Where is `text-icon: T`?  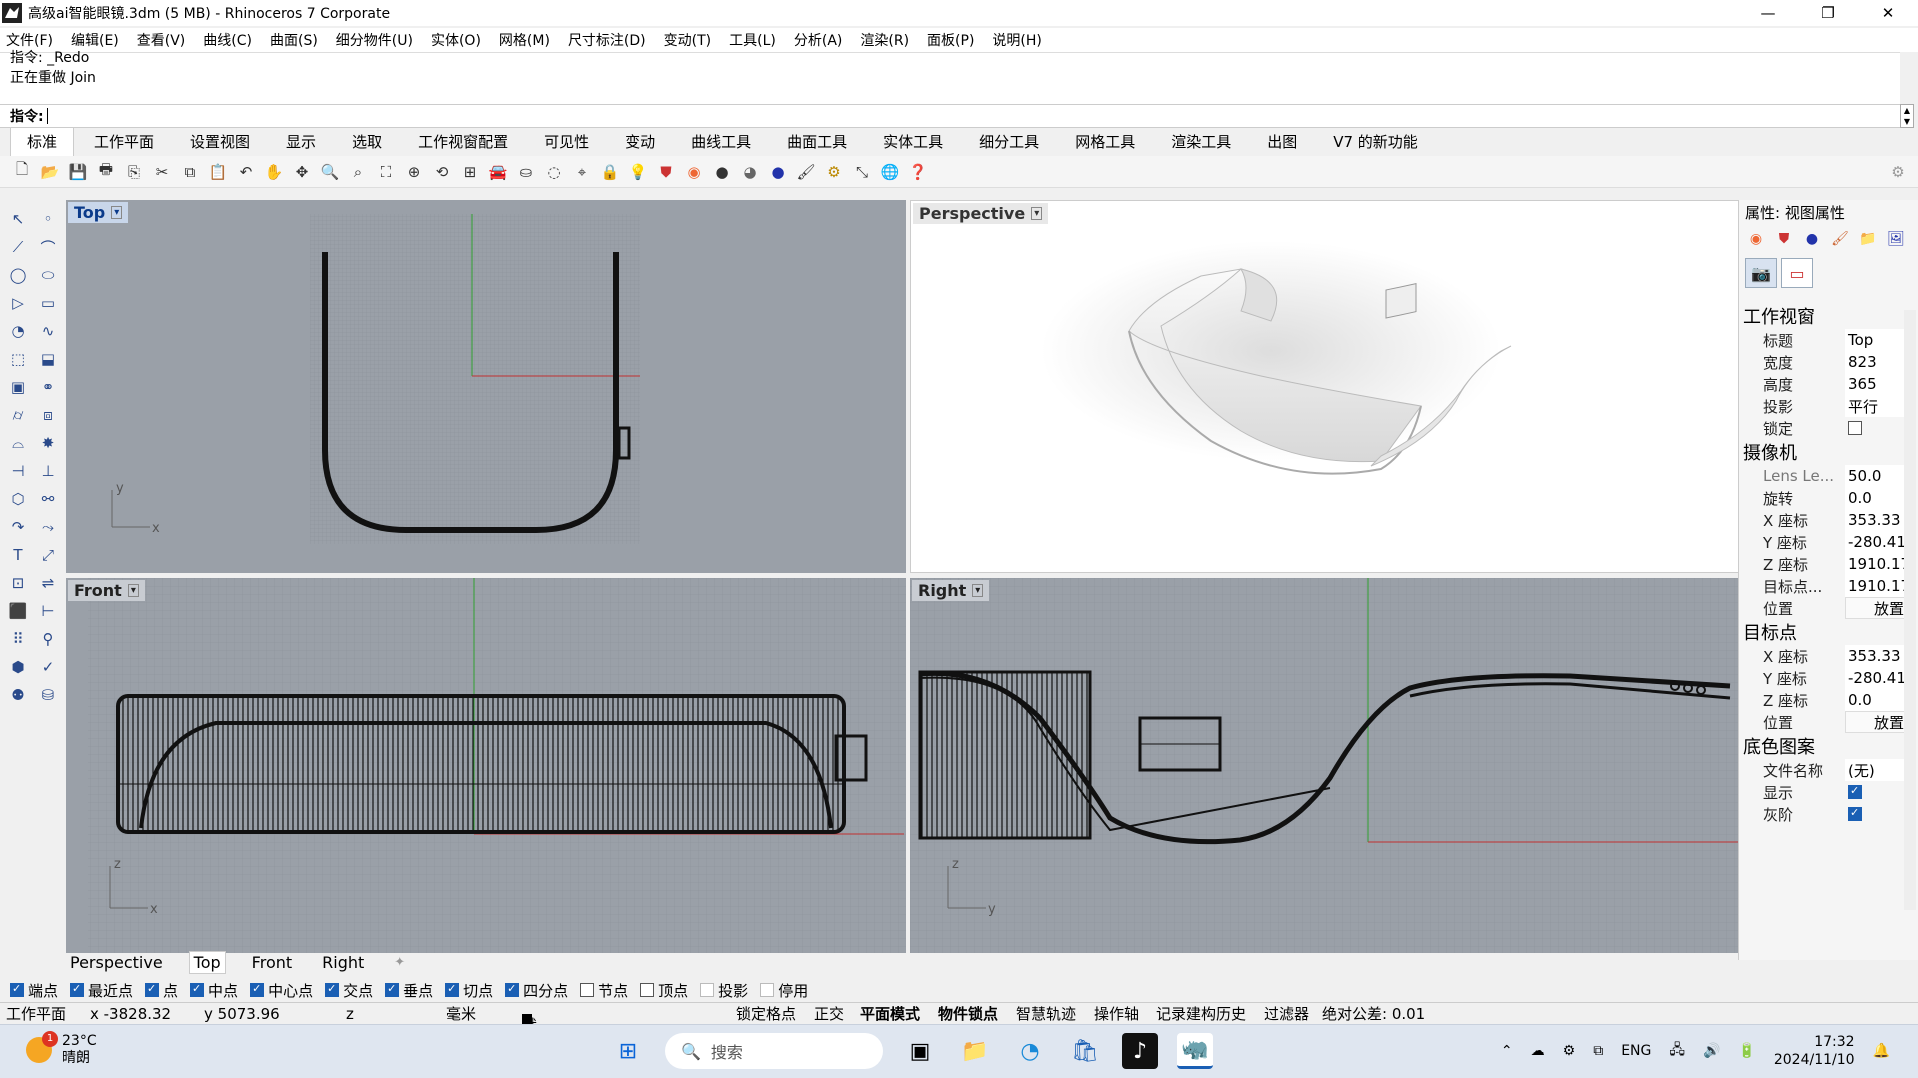
text-icon: T is located at coordinates (18, 555).